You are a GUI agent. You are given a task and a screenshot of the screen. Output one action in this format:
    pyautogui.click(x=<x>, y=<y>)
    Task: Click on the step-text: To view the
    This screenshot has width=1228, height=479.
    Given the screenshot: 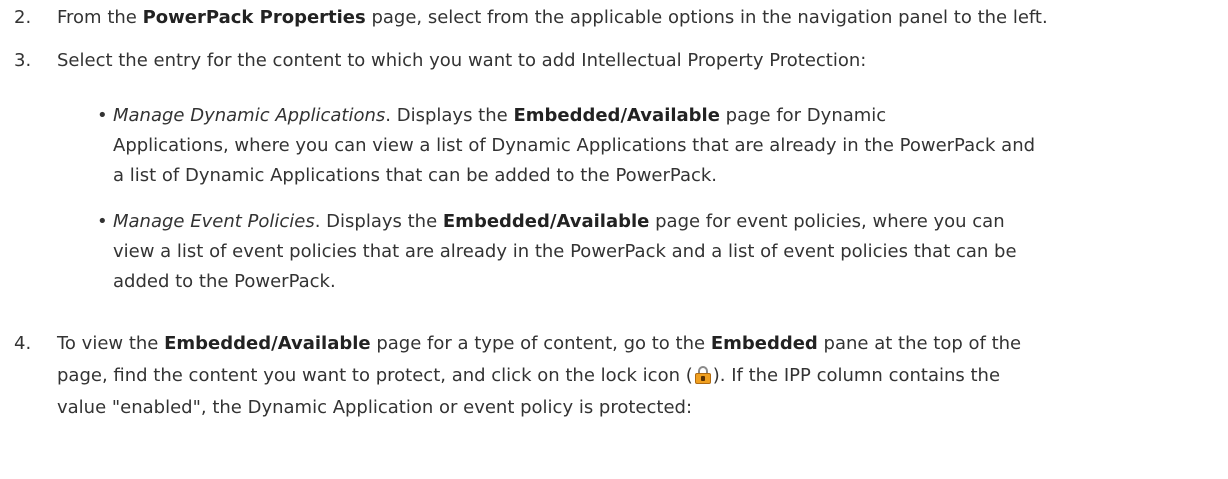 What is the action you would take?
    pyautogui.click(x=111, y=343)
    